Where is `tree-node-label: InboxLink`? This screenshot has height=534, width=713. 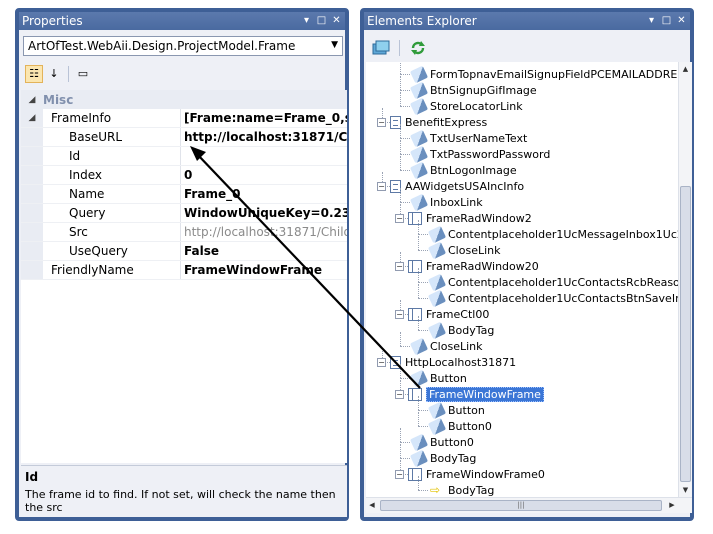
tree-node-label: InboxLink is located at coordinates (456, 202).